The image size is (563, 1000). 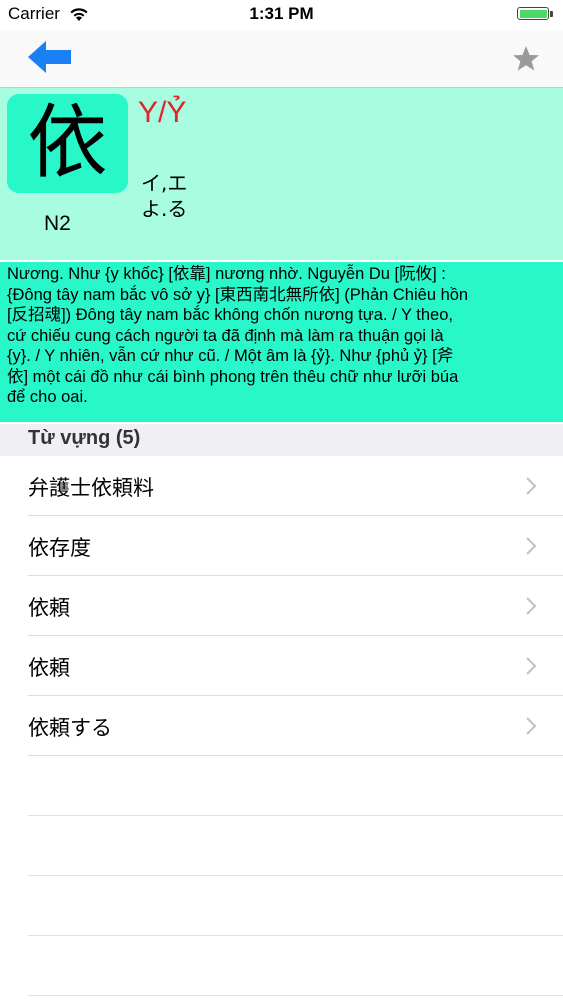 I want to click on battery-tip, so click(x=551, y=14).